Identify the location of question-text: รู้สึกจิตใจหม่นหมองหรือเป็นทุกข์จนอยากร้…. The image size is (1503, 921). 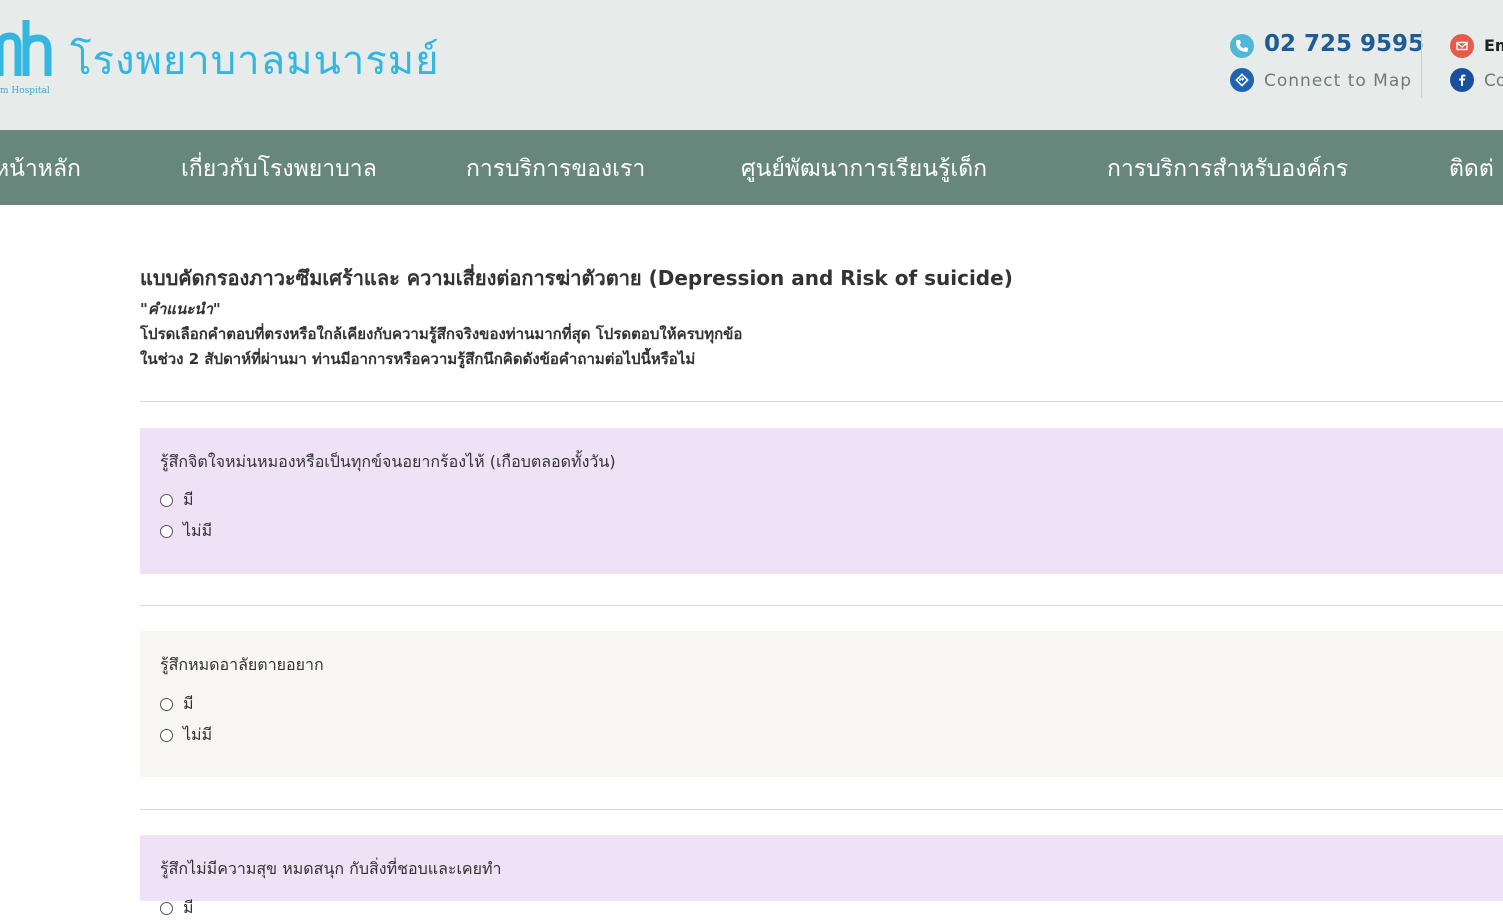
(388, 461).